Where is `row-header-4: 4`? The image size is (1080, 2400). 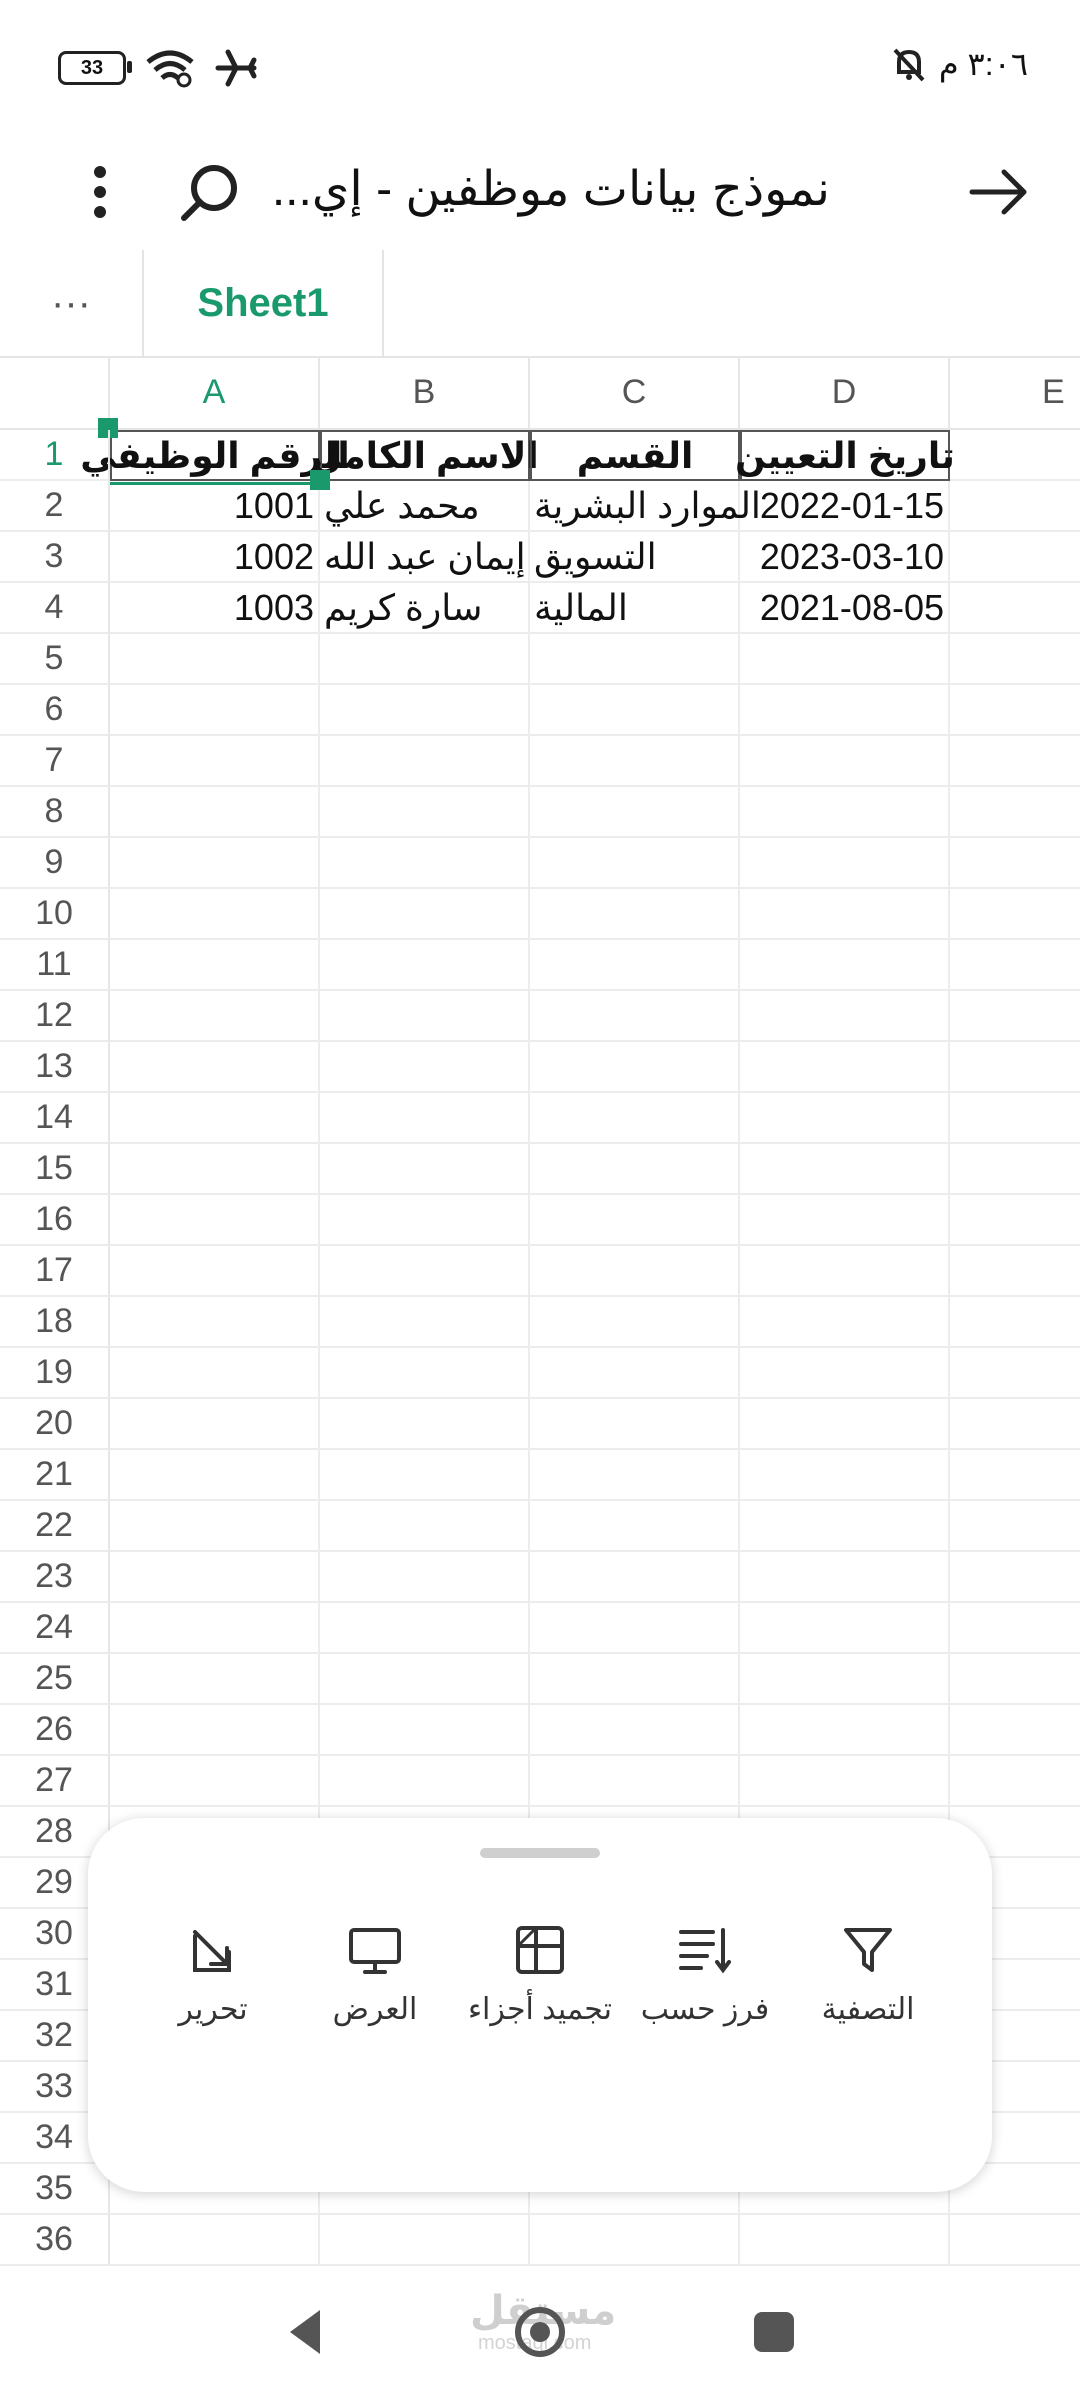
row-header-4: 4 is located at coordinates (55, 608).